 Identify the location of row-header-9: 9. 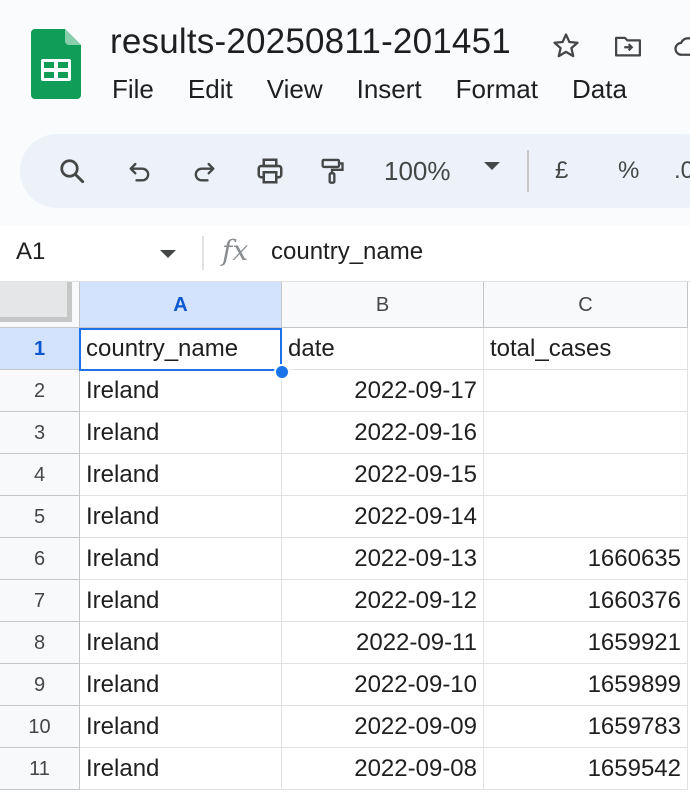
(40, 685).